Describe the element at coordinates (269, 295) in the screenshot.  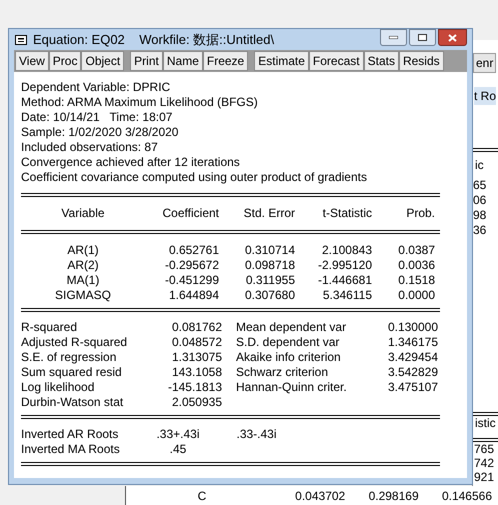
I see `table-cell-text: 0.307680` at that location.